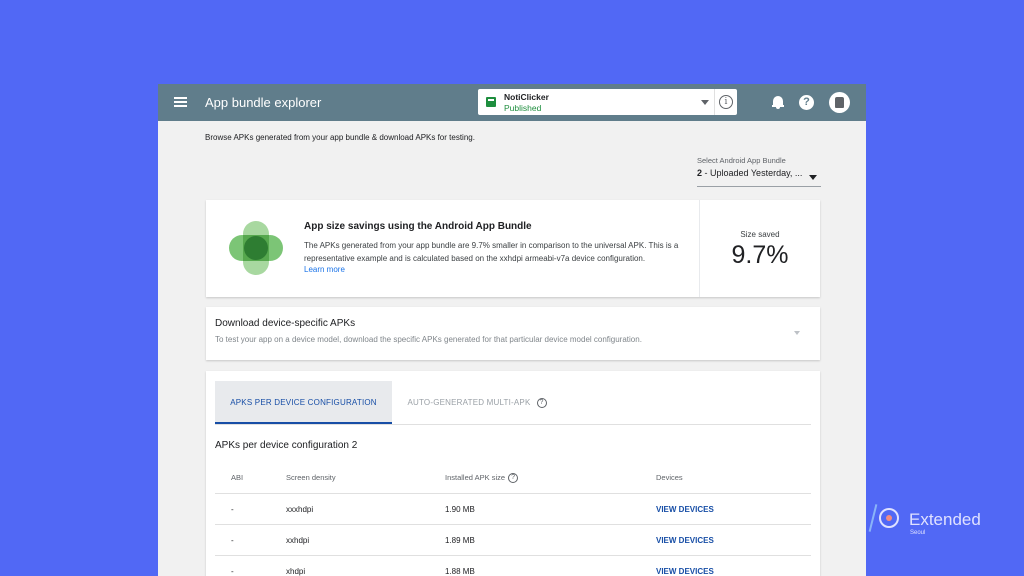 The height and width of the screenshot is (576, 1024). Describe the element at coordinates (726, 102) in the screenshot. I see `info-icon: i` at that location.